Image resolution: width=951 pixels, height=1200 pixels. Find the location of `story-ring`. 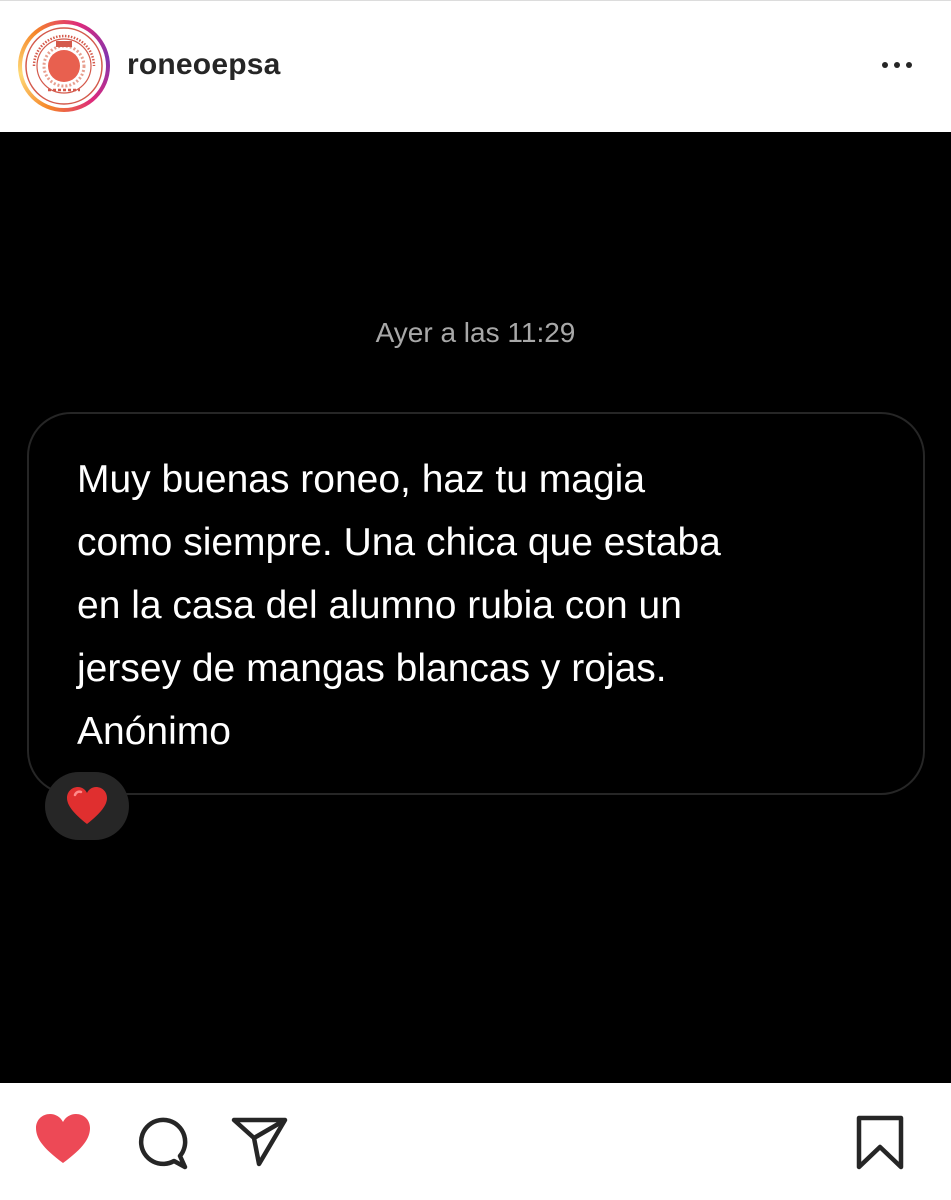

story-ring is located at coordinates (64, 66).